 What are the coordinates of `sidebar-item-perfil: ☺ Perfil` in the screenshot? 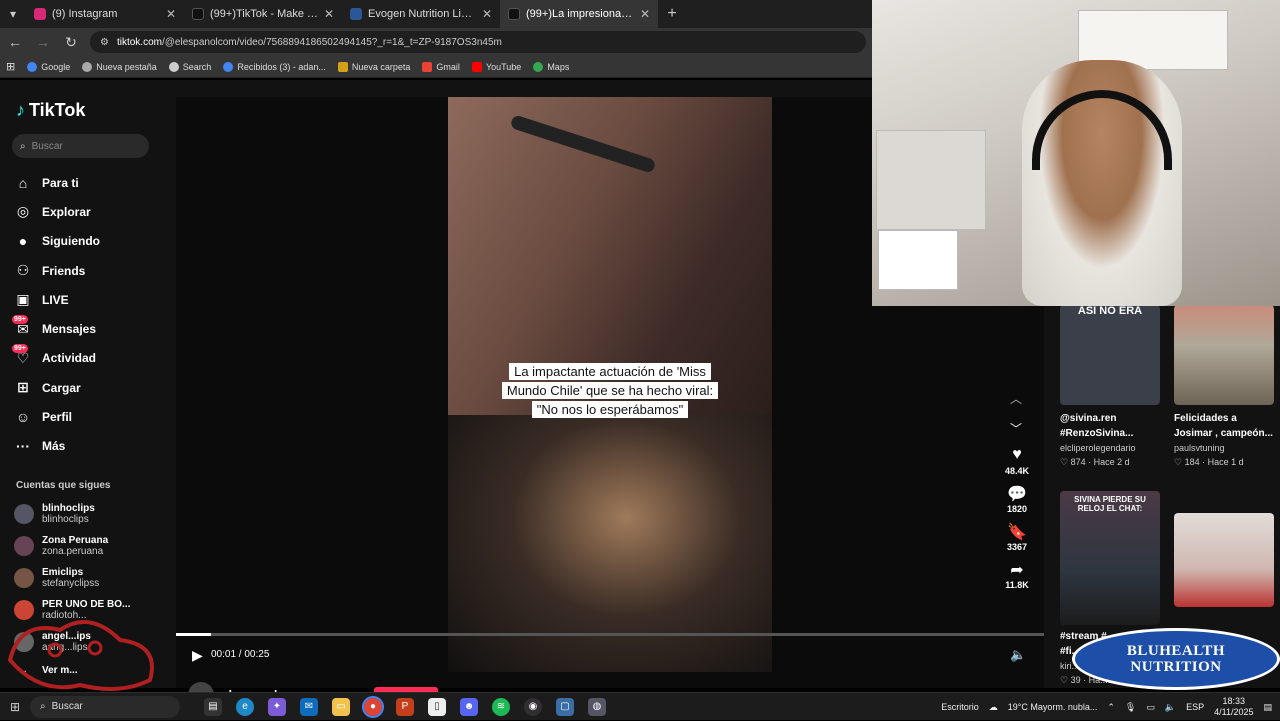 It's located at (89, 416).